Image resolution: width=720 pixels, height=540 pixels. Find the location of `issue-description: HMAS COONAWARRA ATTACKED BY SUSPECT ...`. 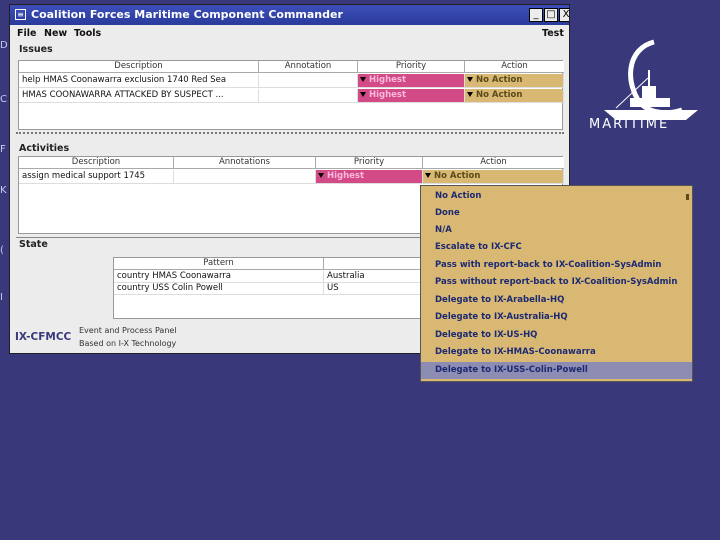

issue-description: HMAS COONAWARRA ATTACKED BY SUSPECT ... is located at coordinates (139, 96).